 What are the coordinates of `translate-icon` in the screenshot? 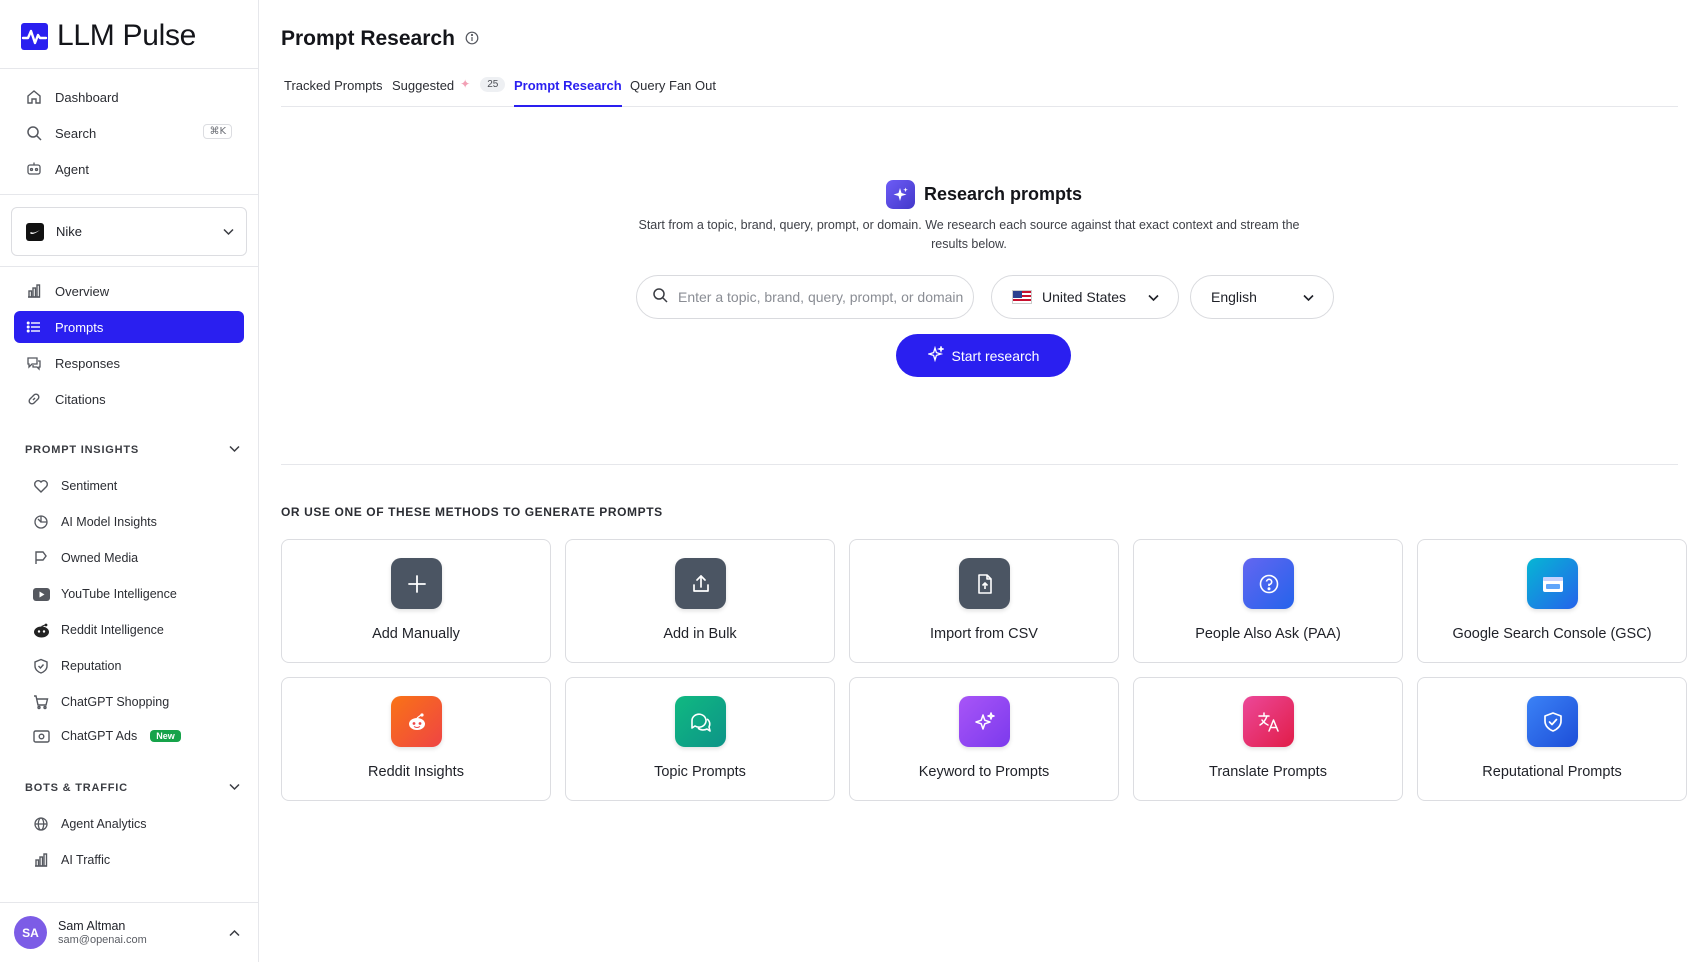 It's located at (1268, 721).